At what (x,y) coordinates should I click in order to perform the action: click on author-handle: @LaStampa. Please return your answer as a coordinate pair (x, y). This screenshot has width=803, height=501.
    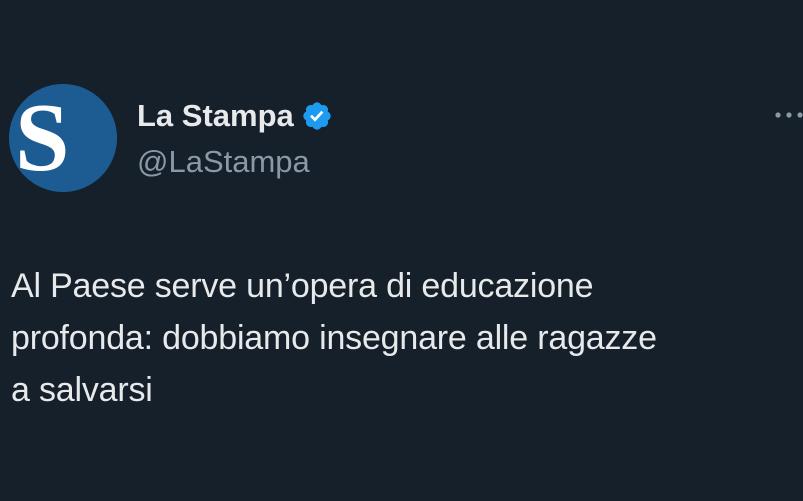
    Looking at the image, I should click on (223, 162).